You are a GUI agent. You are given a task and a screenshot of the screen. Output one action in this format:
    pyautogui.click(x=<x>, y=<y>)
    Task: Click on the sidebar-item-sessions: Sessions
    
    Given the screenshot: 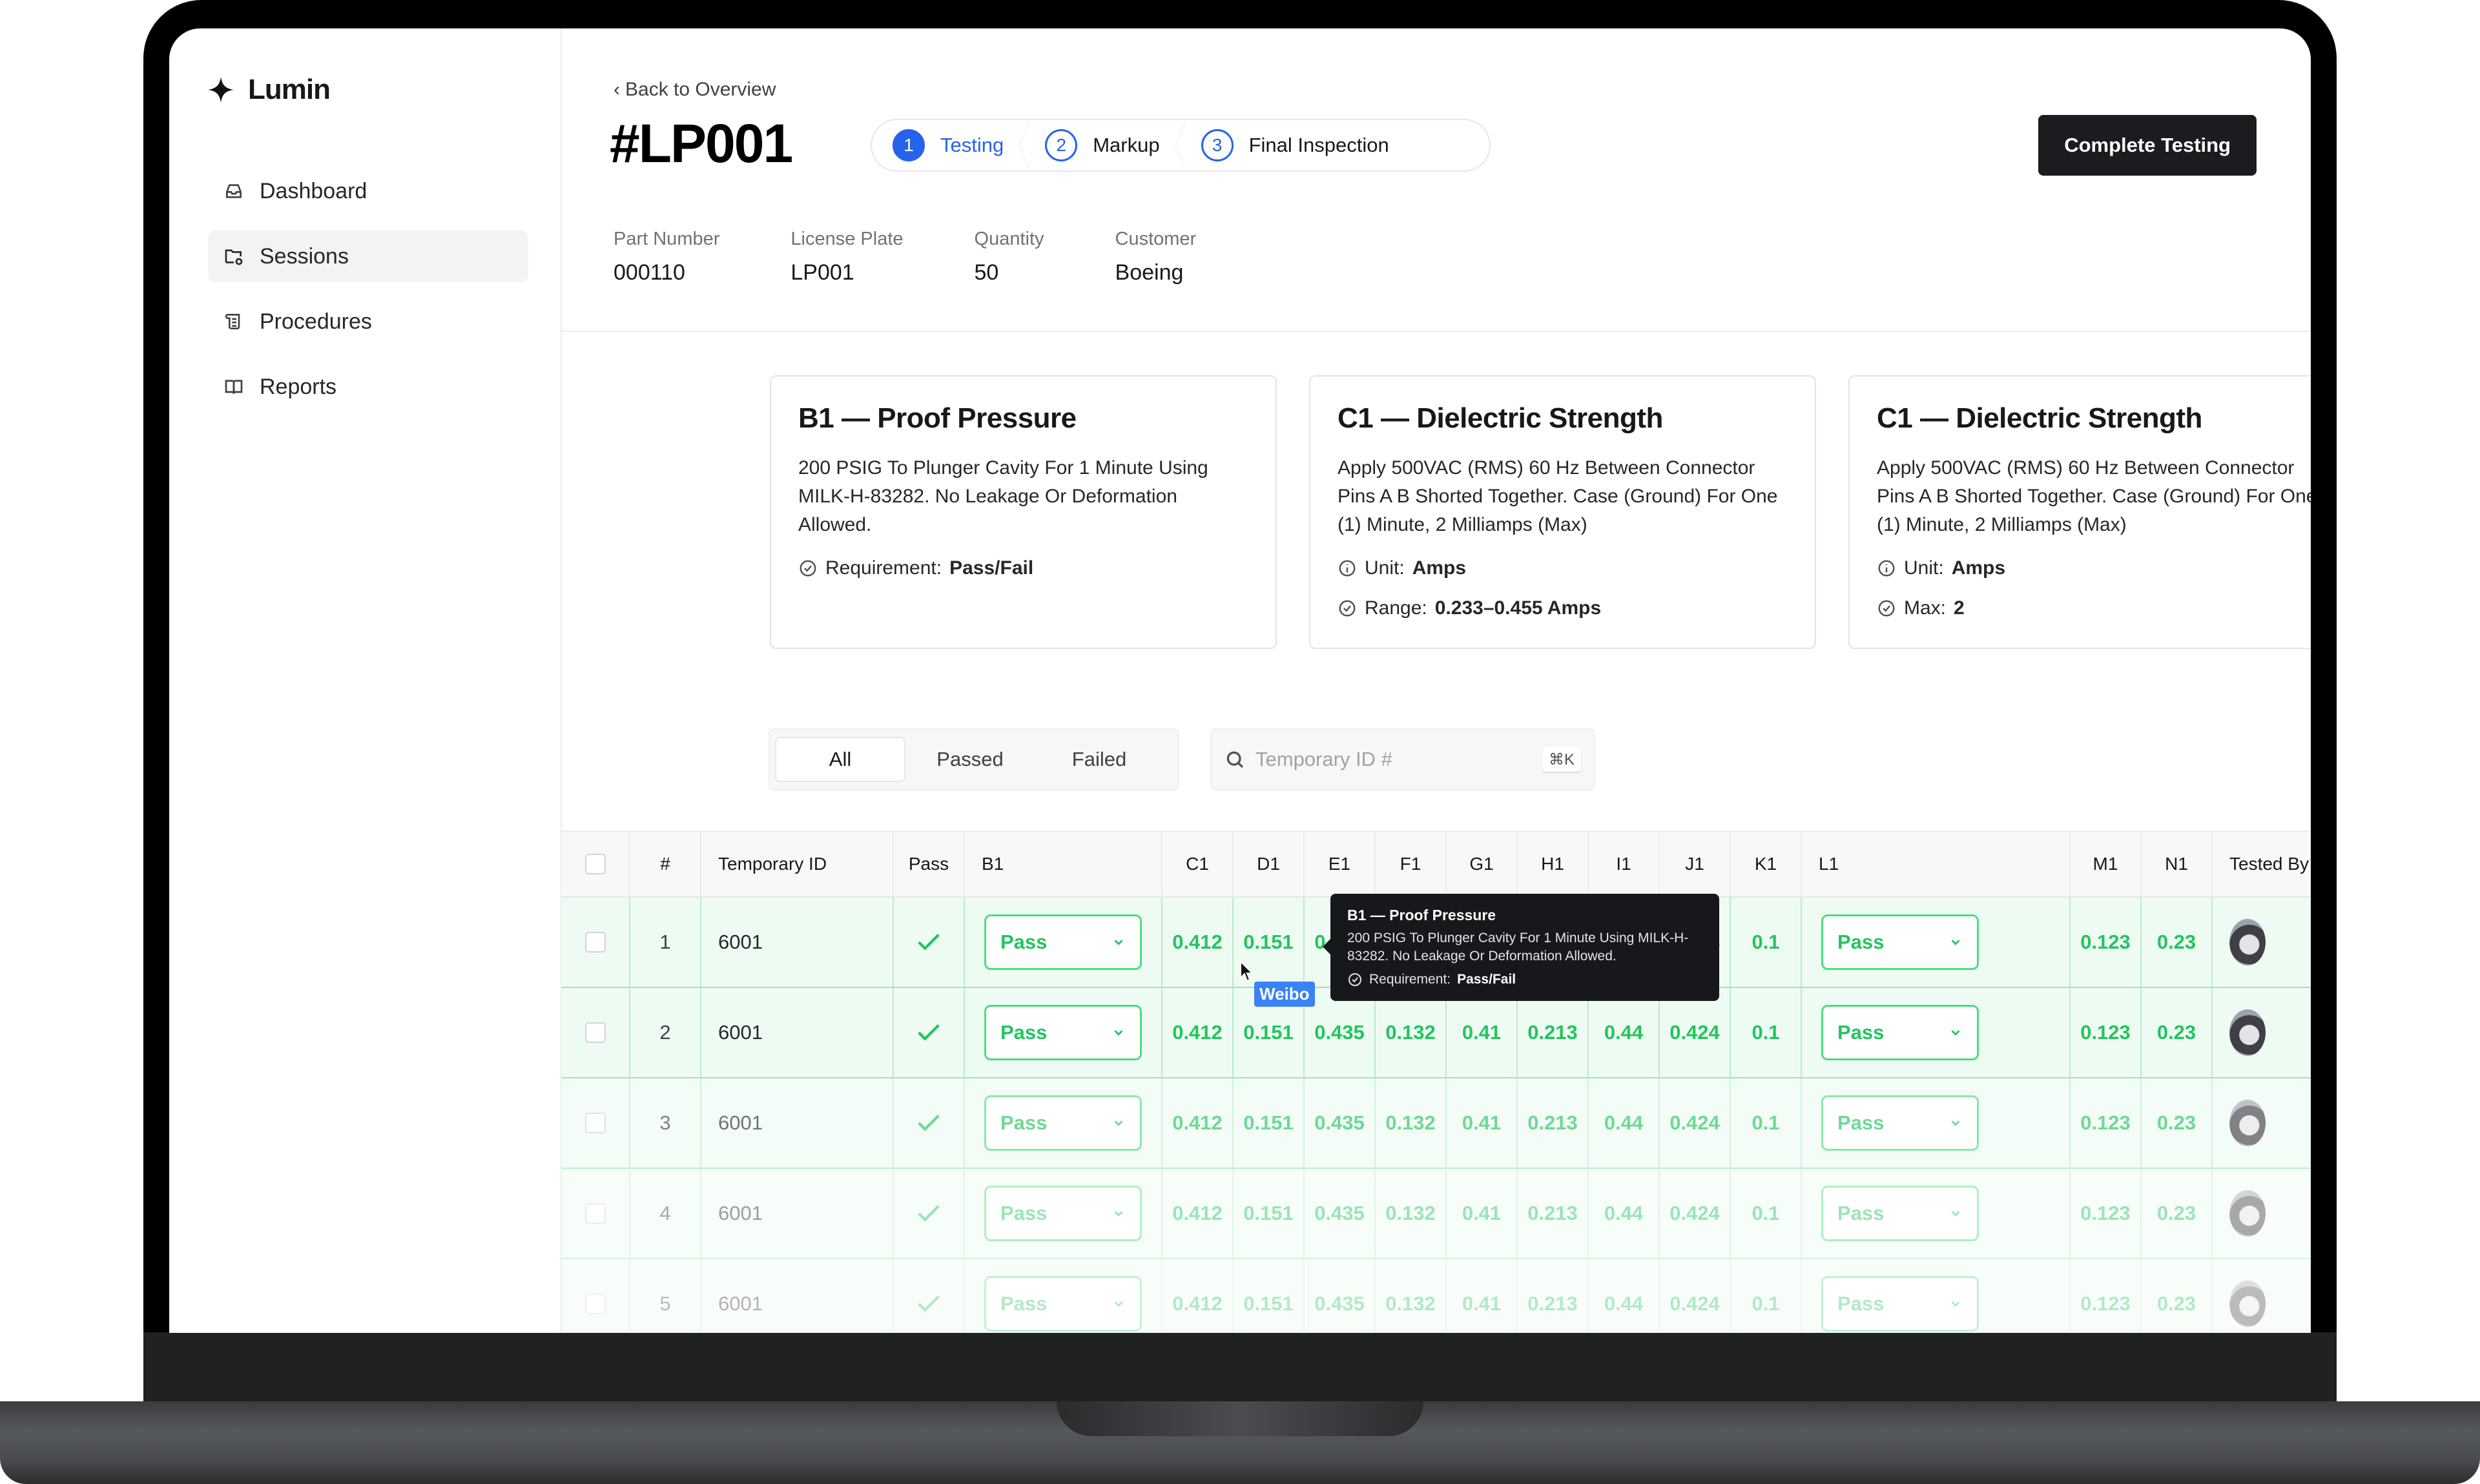 What is the action you would take?
    pyautogui.click(x=368, y=256)
    